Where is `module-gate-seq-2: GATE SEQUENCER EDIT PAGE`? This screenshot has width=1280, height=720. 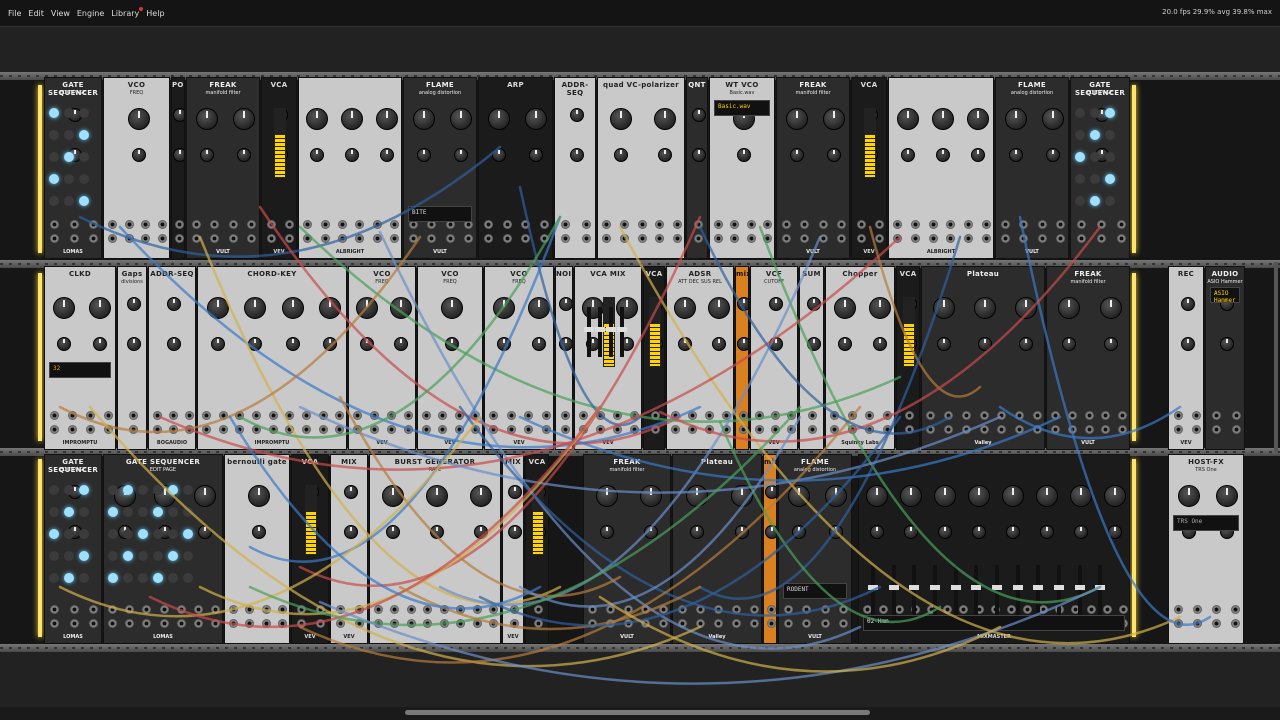 module-gate-seq-2: GATE SEQUENCER EDIT PAGE is located at coordinates (1100, 168).